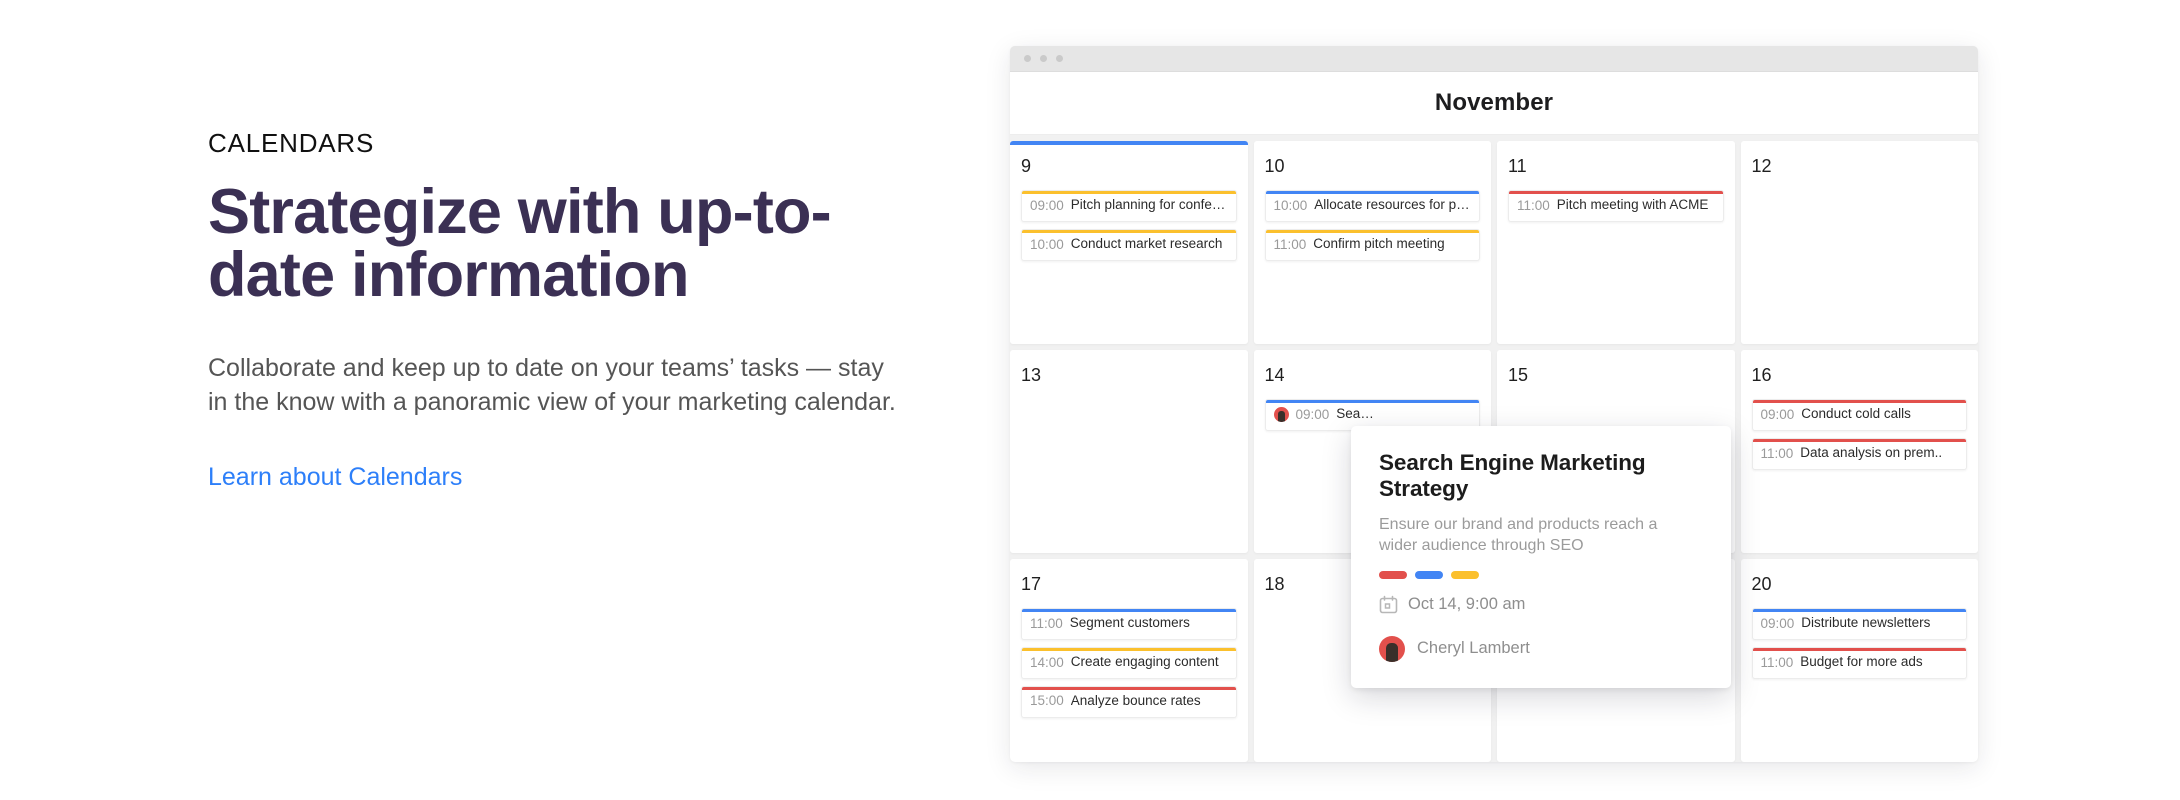  What do you see at coordinates (1541, 604) in the screenshot?
I see `event-detail-date-row: Oct 14, 9:00 am` at bounding box center [1541, 604].